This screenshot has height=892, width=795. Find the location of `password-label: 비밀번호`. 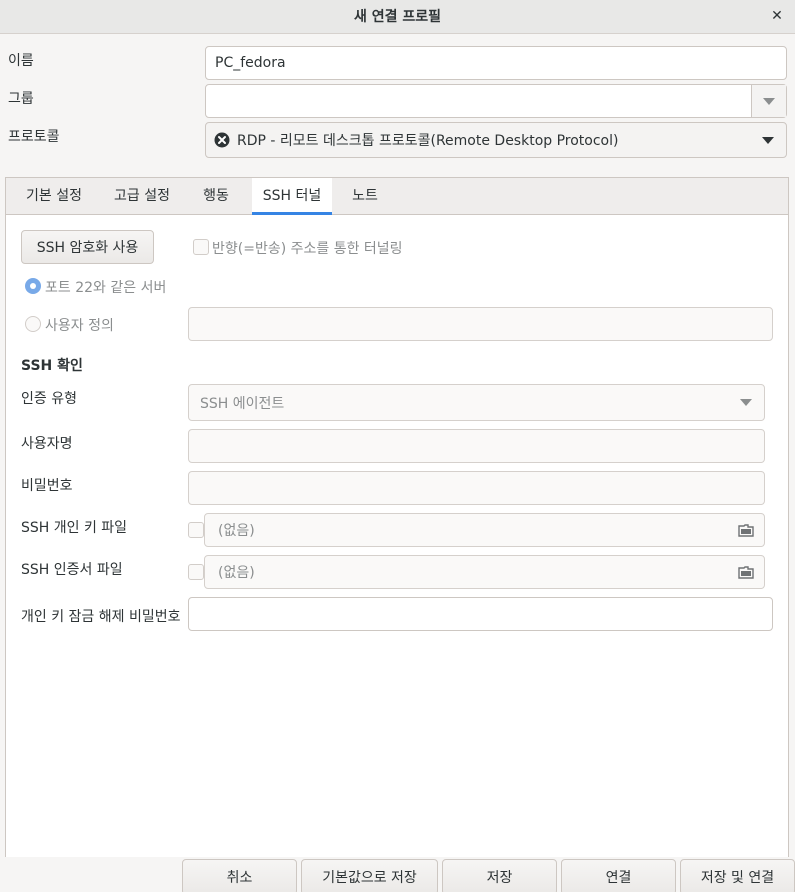

password-label: 비밀번호 is located at coordinates (47, 486).